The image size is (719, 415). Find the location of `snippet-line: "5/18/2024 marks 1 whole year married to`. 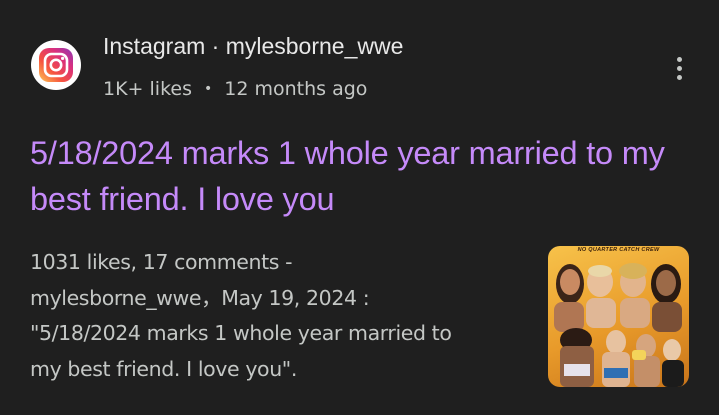

snippet-line: "5/18/2024 marks 1 whole year married to is located at coordinates (241, 333).